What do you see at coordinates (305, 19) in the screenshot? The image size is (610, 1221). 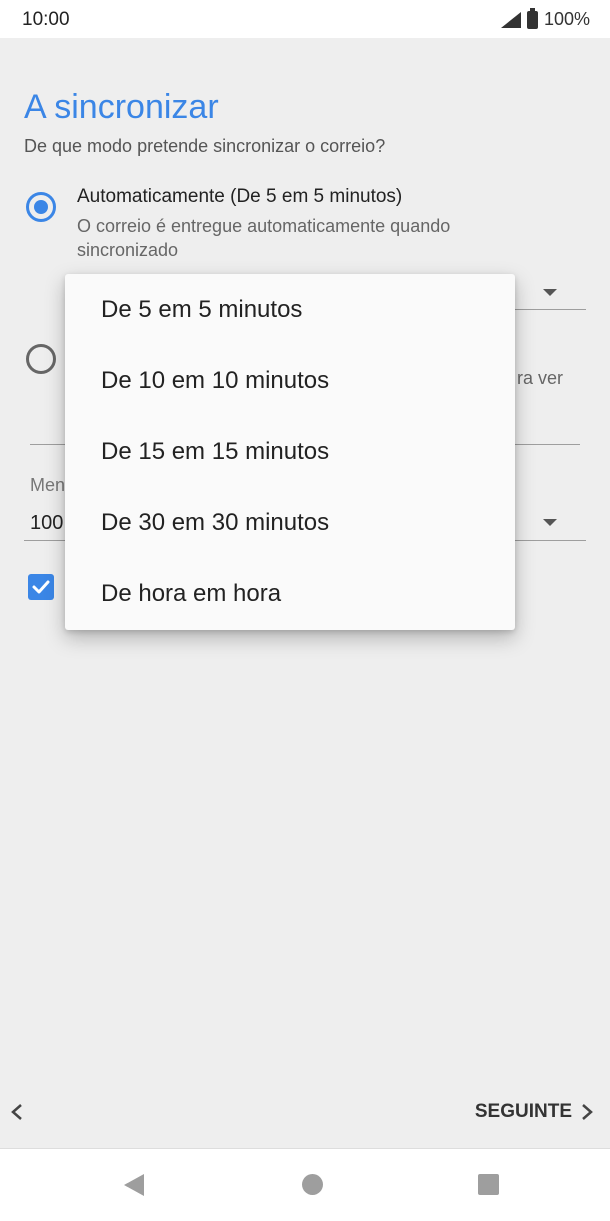 I see `status-bar: 10:00 100%` at bounding box center [305, 19].